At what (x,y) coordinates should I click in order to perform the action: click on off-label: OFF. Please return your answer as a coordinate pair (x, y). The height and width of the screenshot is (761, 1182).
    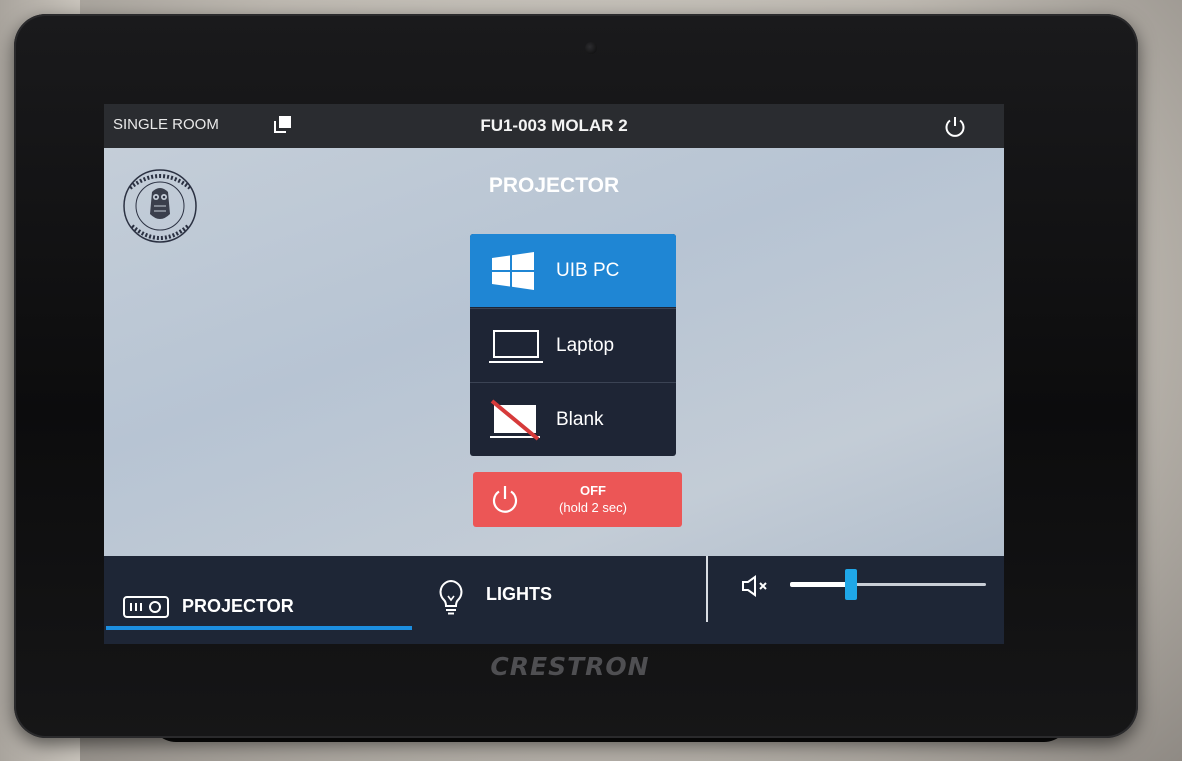
    Looking at the image, I should click on (593, 490).